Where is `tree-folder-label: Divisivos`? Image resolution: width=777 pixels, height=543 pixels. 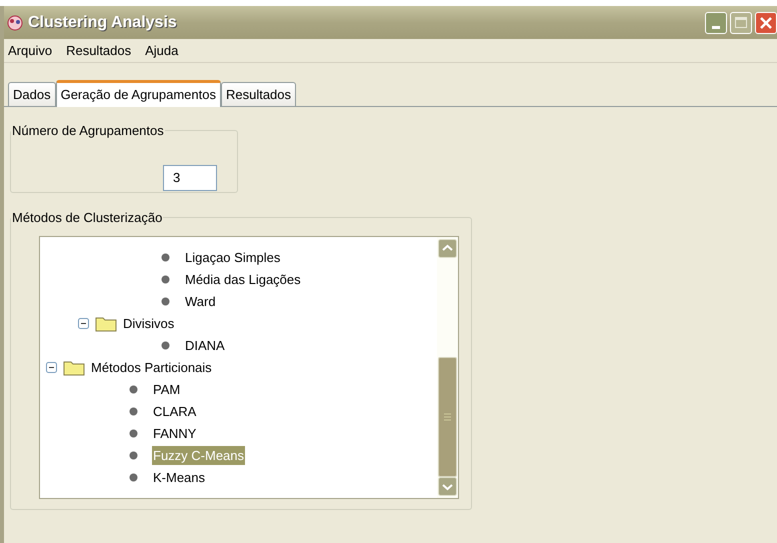
tree-folder-label: Divisivos is located at coordinates (148, 324).